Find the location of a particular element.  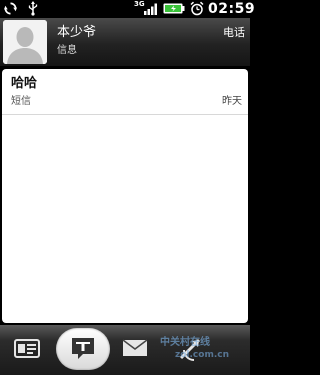

person-silhouette-icon is located at coordinates (25, 42).